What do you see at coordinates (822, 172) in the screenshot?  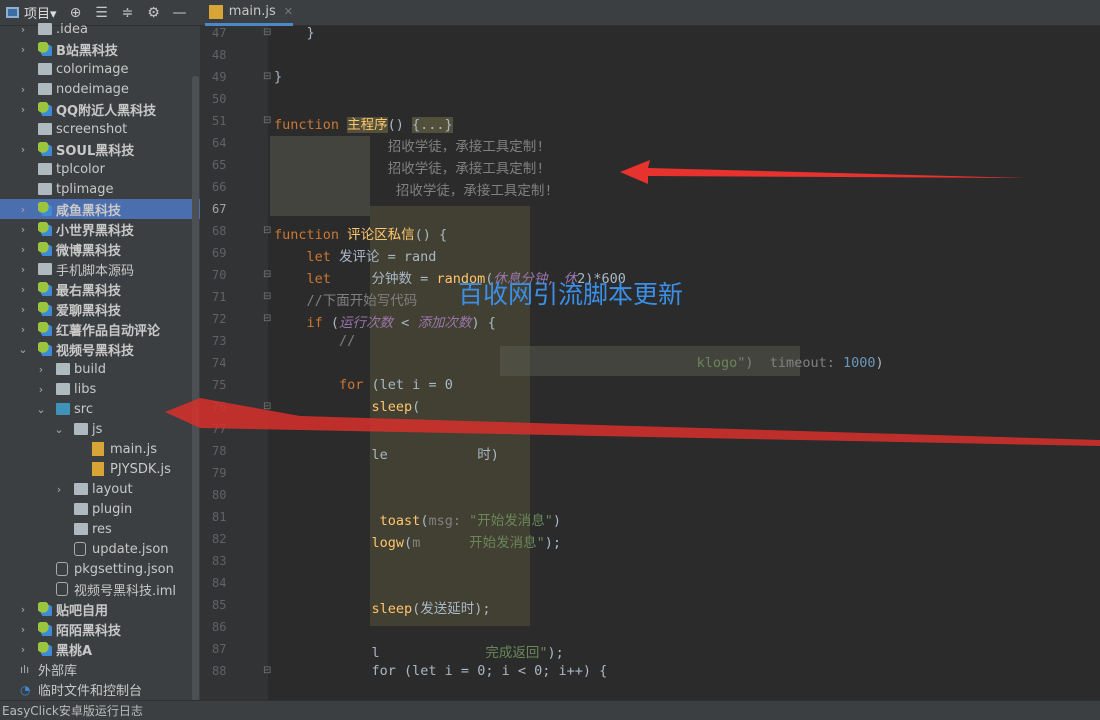 I see `red-arrow-top` at bounding box center [822, 172].